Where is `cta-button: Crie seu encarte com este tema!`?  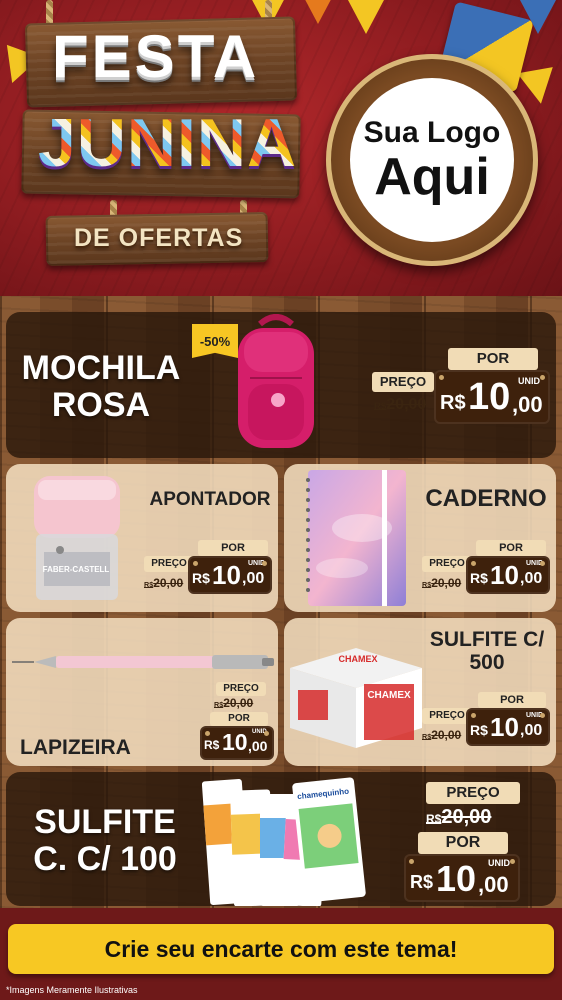 cta-button: Crie seu encarte com este tema! is located at coordinates (281, 949).